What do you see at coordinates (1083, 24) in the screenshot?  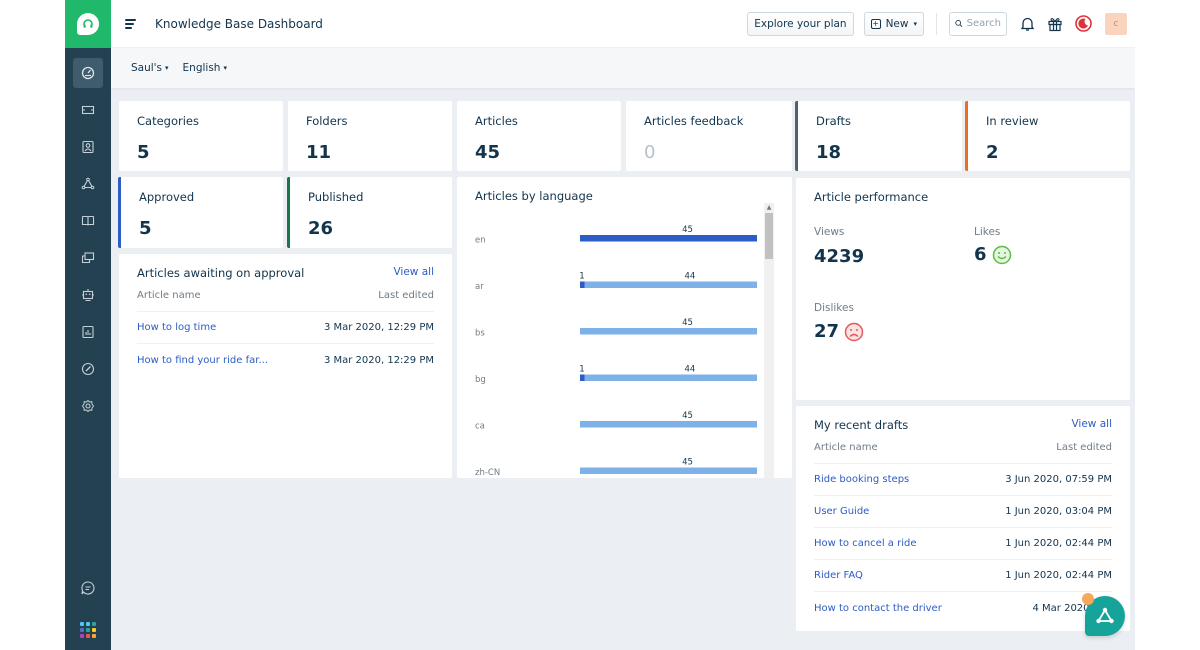 I see `status-moon-icon` at bounding box center [1083, 24].